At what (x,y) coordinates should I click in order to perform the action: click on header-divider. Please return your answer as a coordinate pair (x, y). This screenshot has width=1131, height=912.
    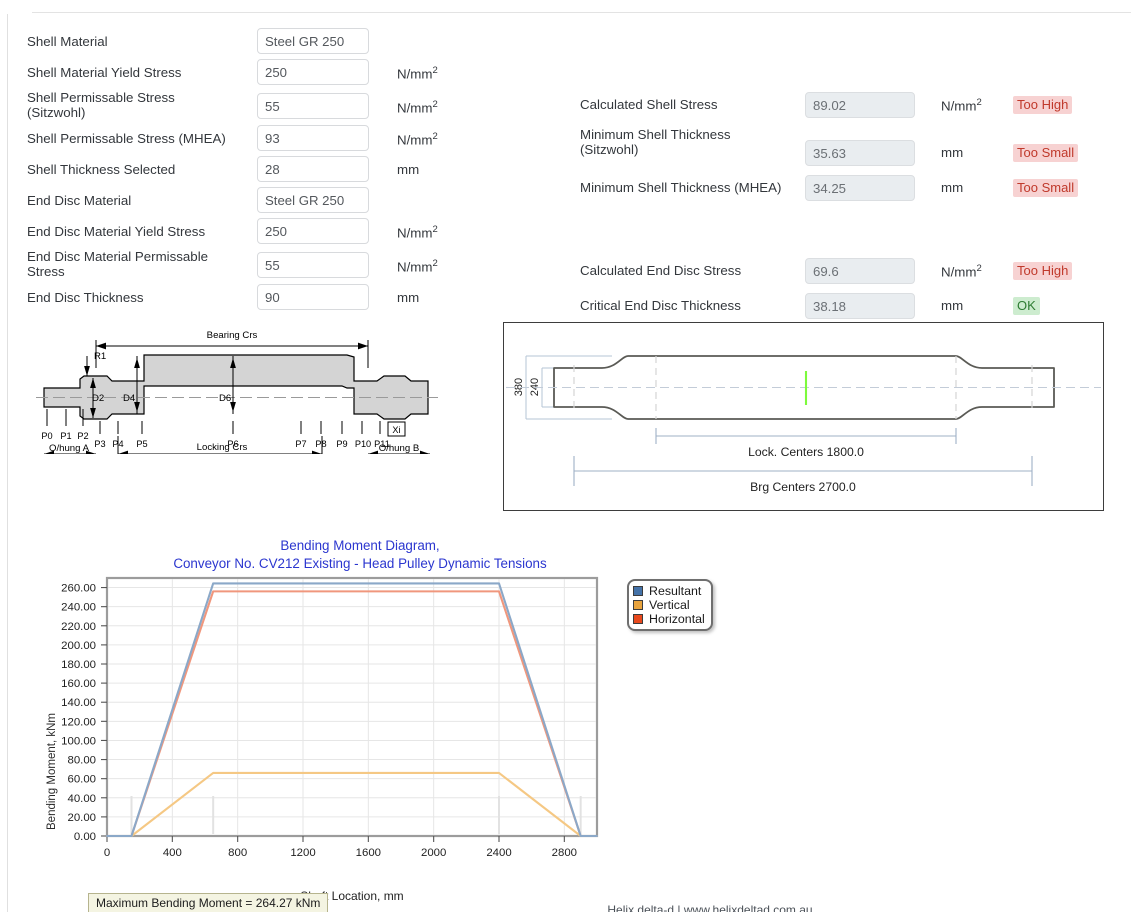
    Looking at the image, I should click on (581, 12).